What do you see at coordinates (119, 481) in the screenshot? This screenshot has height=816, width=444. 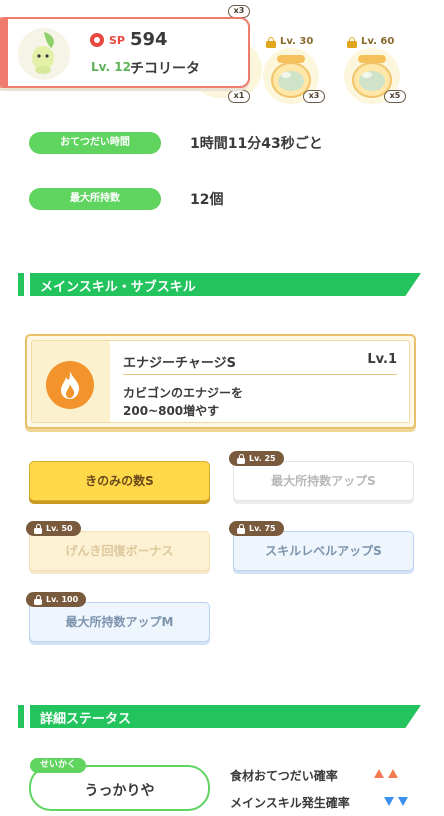 I see `subskill-berry-count-s: きのみの数S` at bounding box center [119, 481].